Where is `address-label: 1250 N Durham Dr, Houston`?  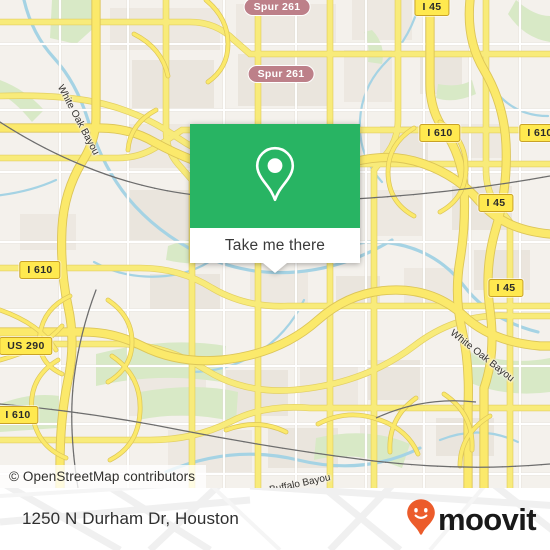 address-label: 1250 N Durham Dr, Houston is located at coordinates (130, 518).